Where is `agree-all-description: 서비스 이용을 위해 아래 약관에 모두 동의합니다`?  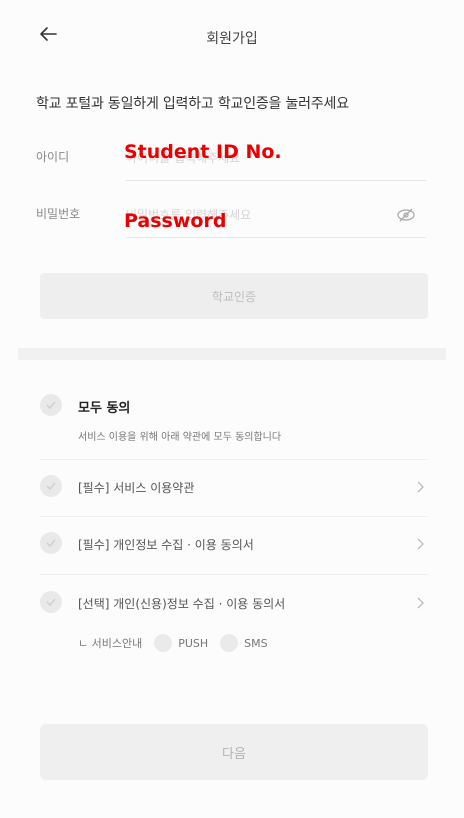 agree-all-description: 서비스 이용을 위해 아래 약관에 모두 동의합니다 is located at coordinates (180, 437).